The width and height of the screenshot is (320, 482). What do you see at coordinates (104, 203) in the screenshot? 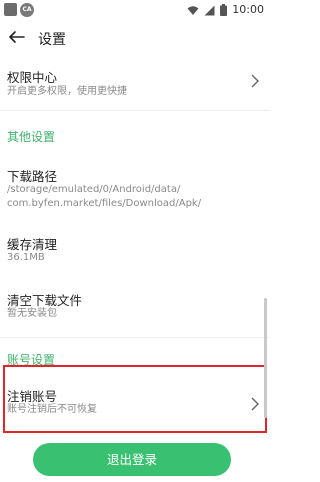
I see `download-path-line2: com.byfen.market/files/Download/Apk/` at bounding box center [104, 203].